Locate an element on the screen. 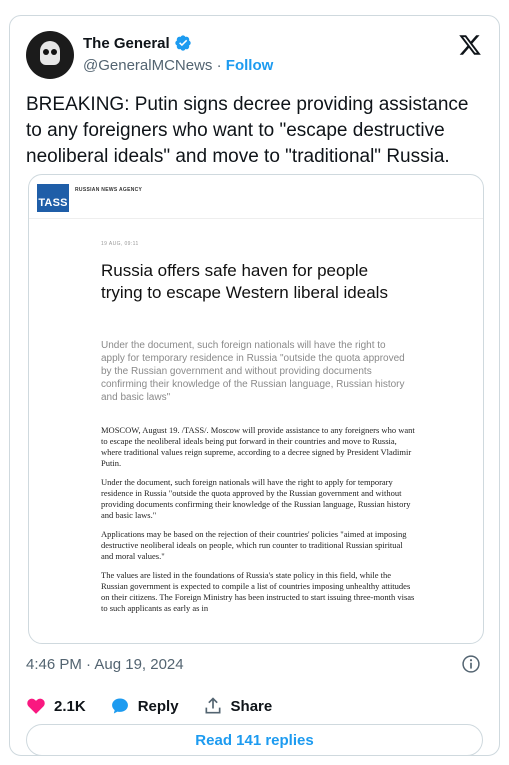  reply-bubble-icon is located at coordinates (119, 706).